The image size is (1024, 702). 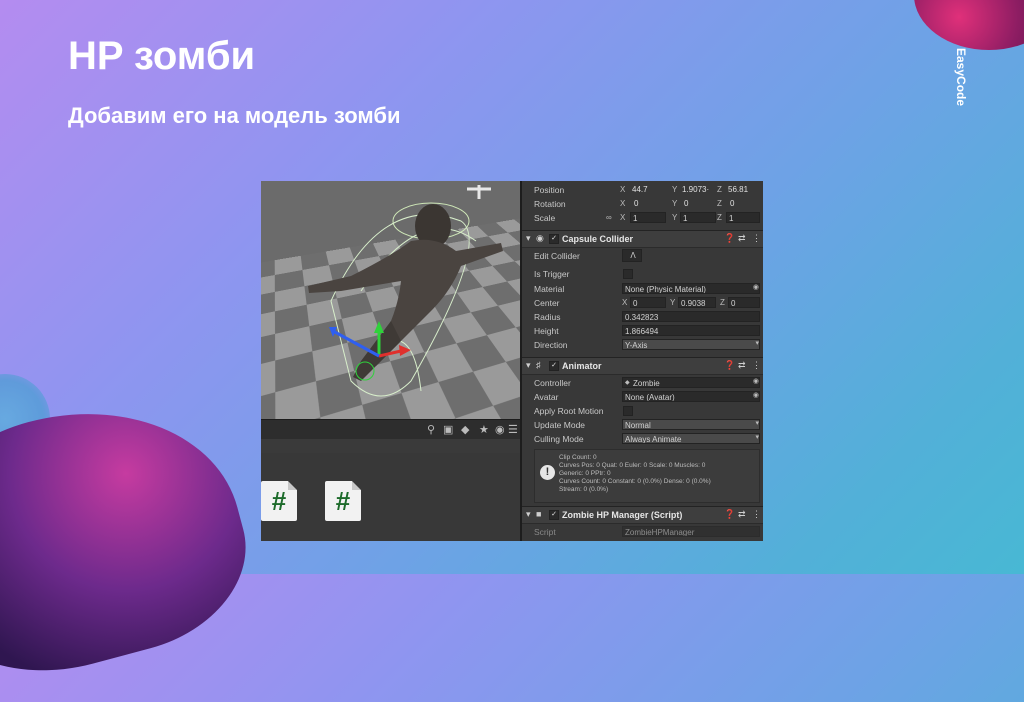 I want to click on brand-label: EasyCode, so click(x=961, y=77).